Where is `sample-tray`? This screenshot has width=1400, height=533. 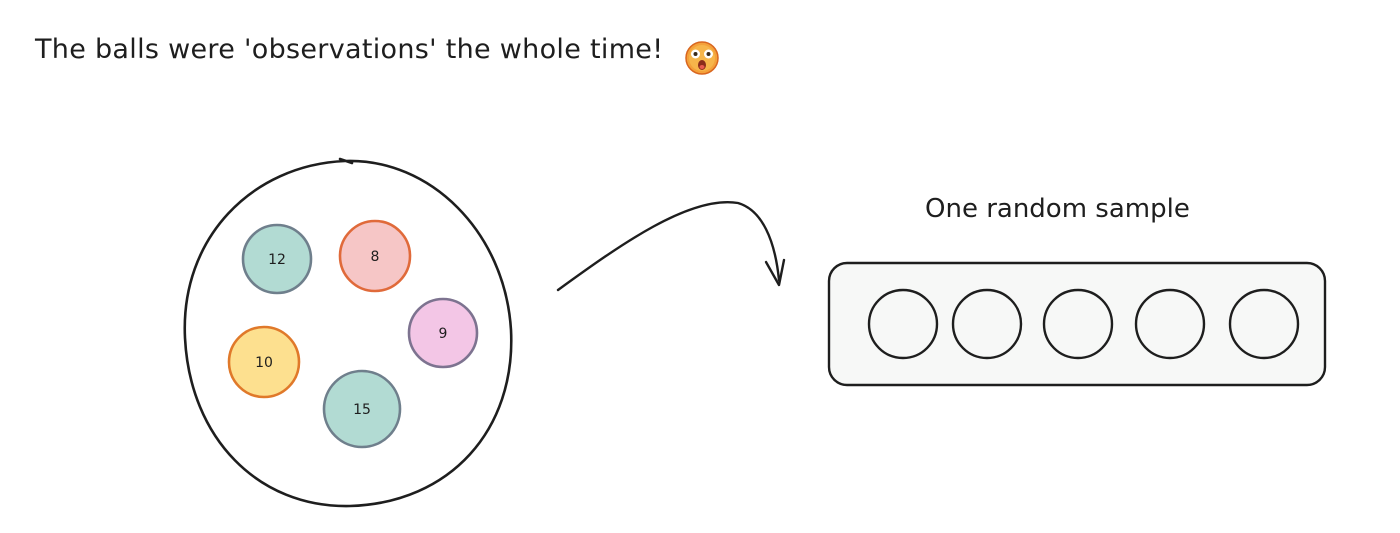 sample-tray is located at coordinates (1077, 324).